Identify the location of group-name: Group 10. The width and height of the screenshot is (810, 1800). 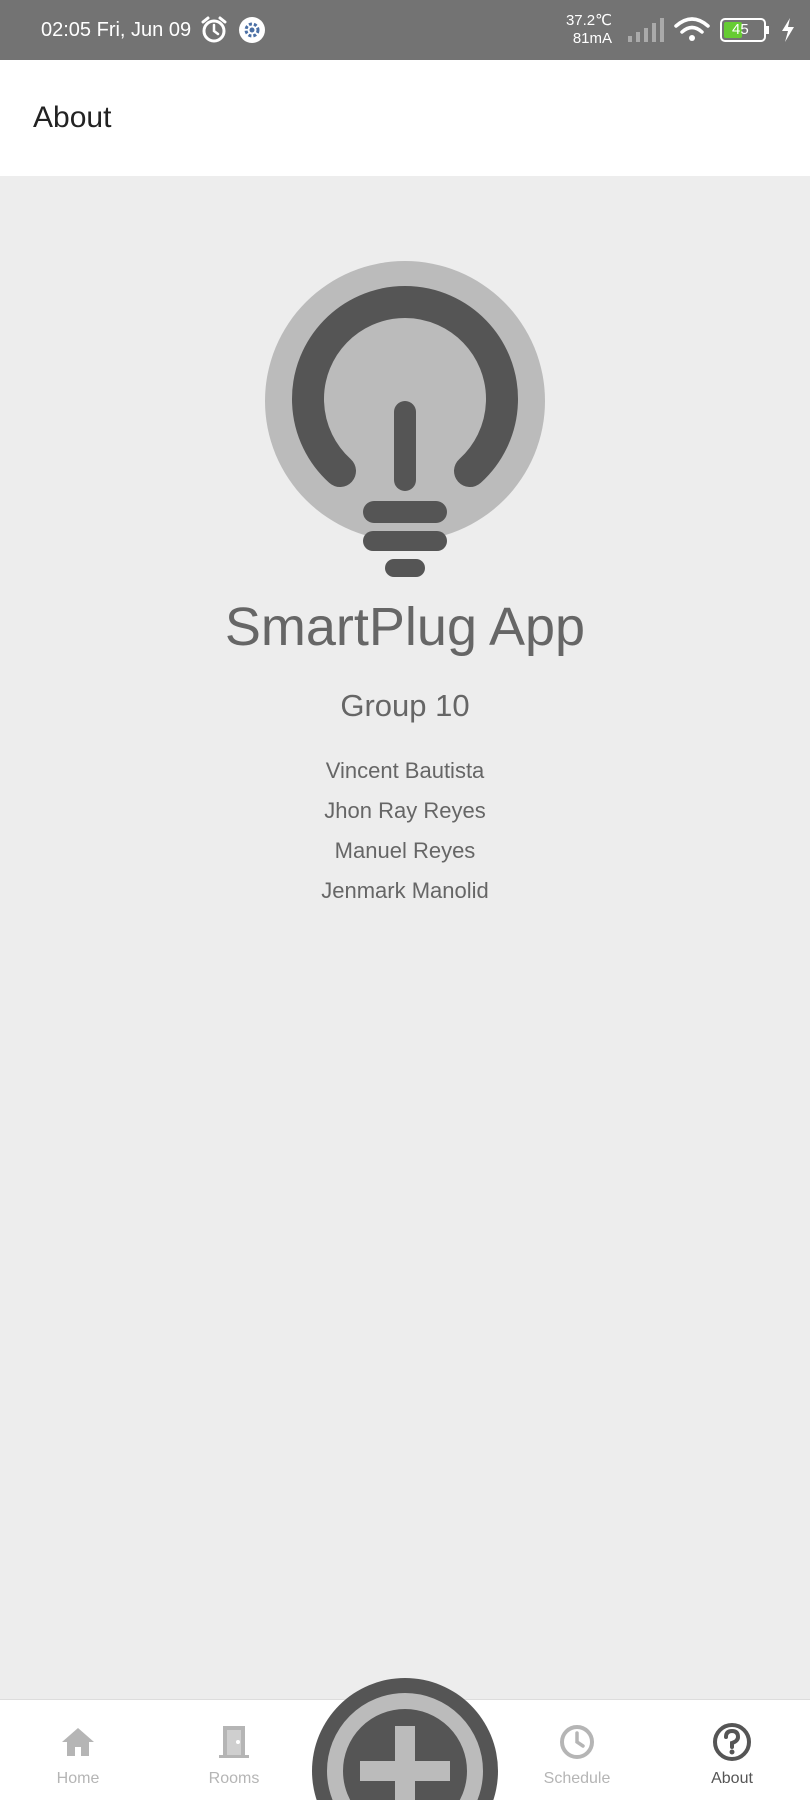
(405, 705).